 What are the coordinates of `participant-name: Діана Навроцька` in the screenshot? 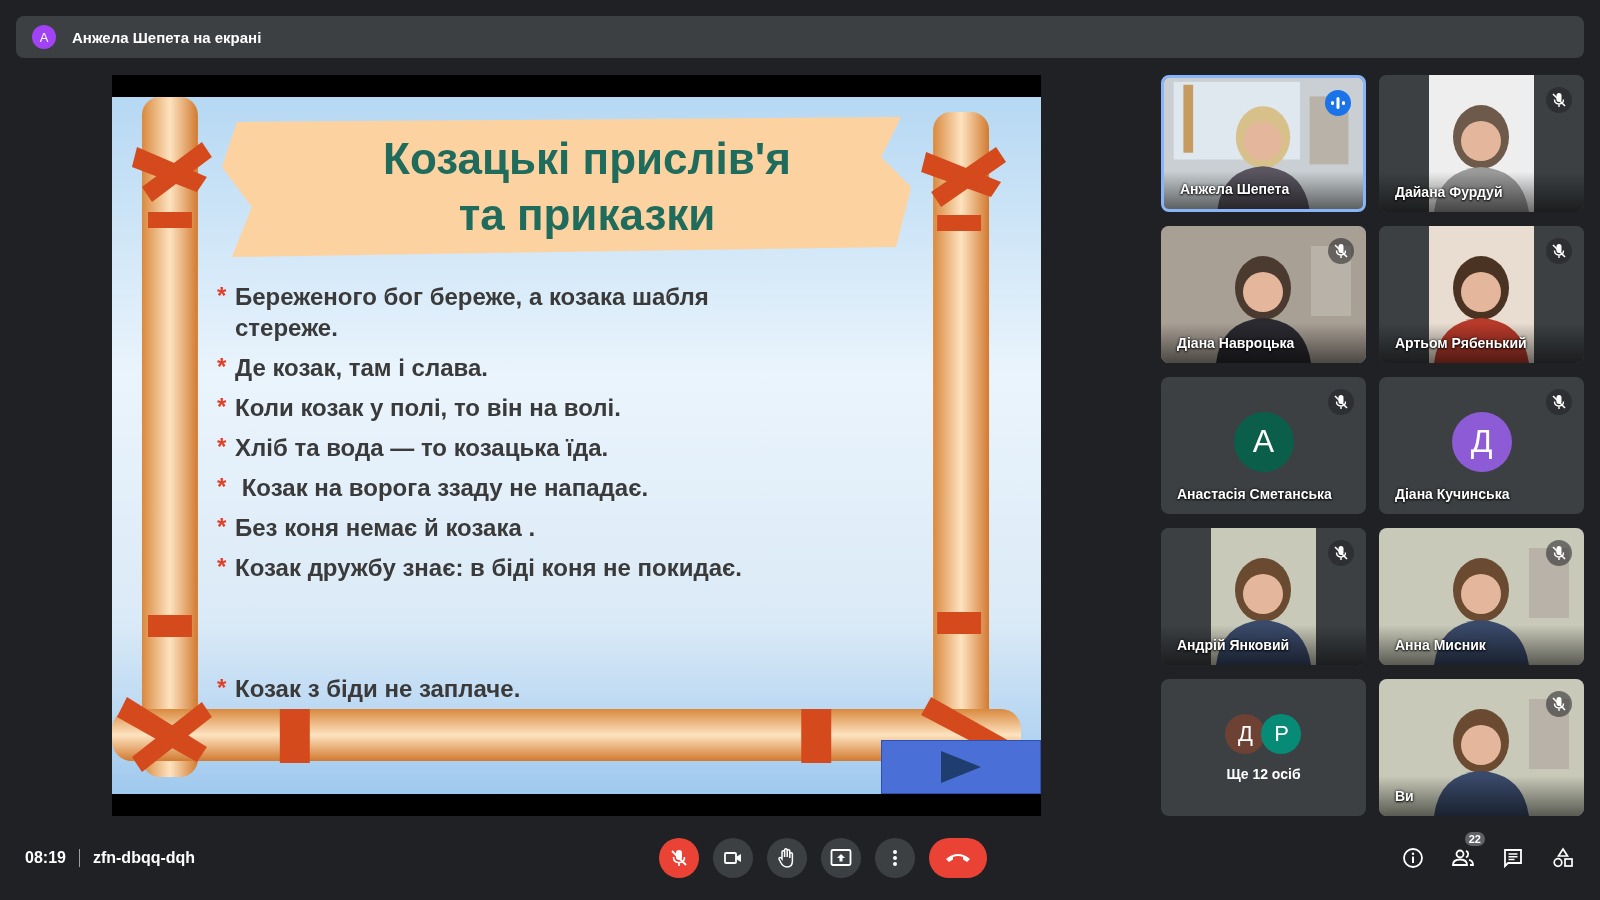 It's located at (1236, 343).